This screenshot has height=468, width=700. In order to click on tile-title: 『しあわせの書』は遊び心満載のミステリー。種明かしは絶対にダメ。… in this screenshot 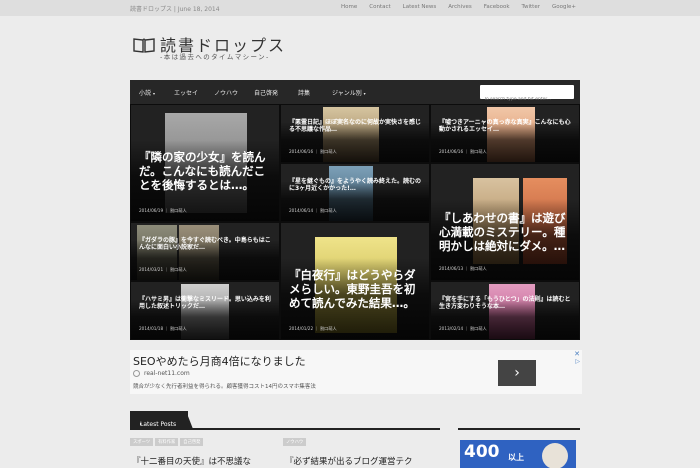, I will do `click(506, 232)`.